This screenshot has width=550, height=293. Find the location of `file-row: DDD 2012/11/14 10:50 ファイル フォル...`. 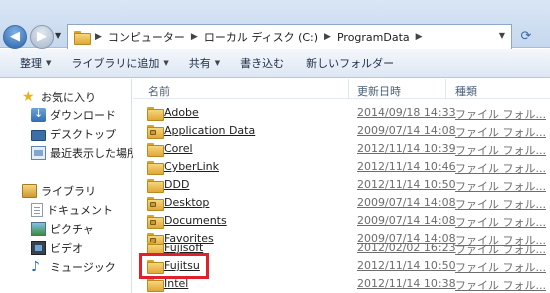

file-row: DDD 2012/11/14 10:50 ファイル フォル... is located at coordinates (341, 185).